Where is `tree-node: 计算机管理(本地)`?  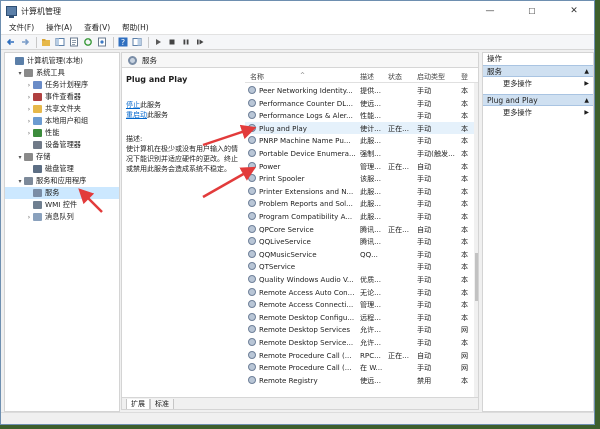 tree-node: 计算机管理(本地) is located at coordinates (62, 61).